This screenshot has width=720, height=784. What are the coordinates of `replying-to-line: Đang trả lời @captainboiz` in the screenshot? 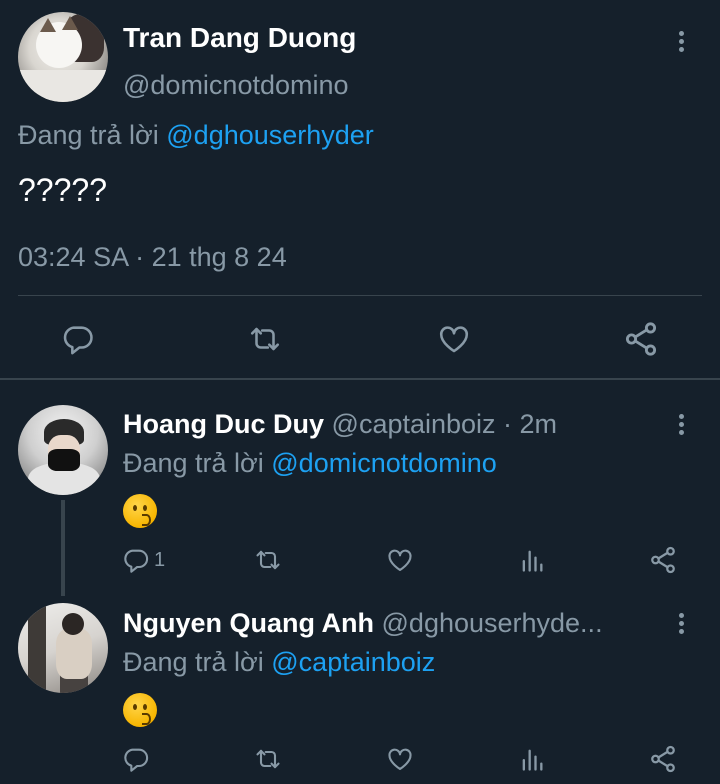 It's located at (279, 662).